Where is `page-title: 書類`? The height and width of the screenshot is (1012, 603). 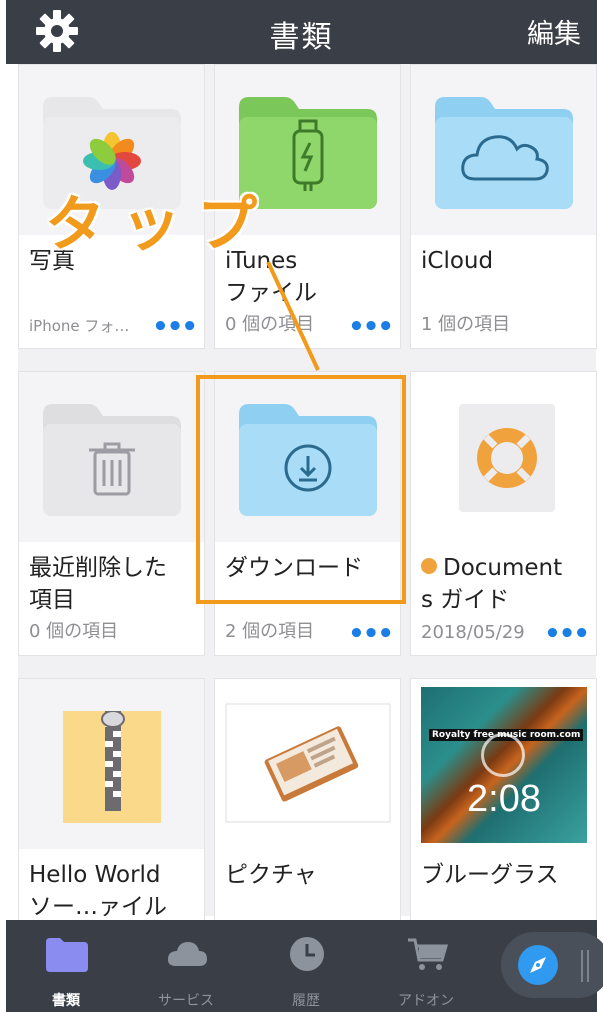 page-title: 書類 is located at coordinates (301, 37).